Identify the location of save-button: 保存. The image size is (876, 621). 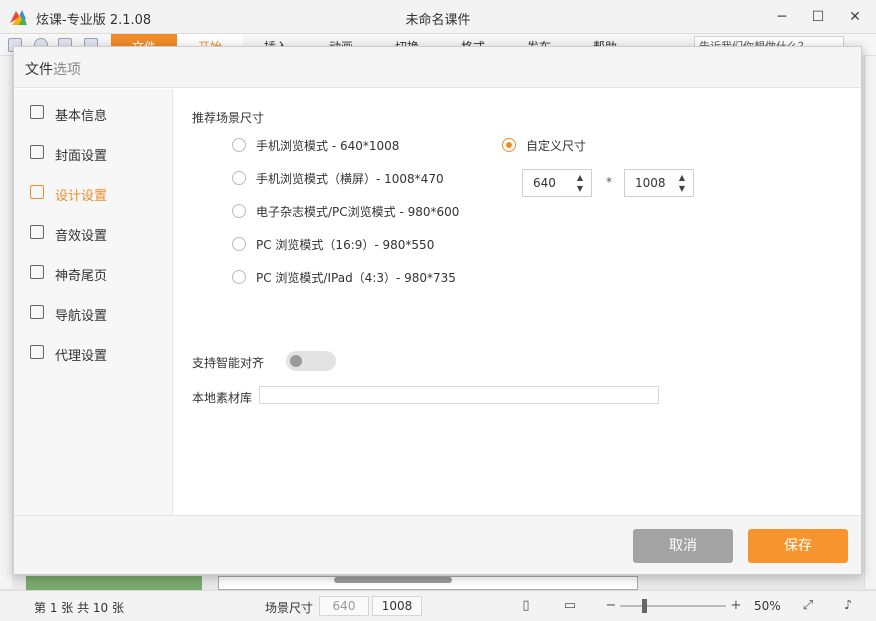
(798, 546).